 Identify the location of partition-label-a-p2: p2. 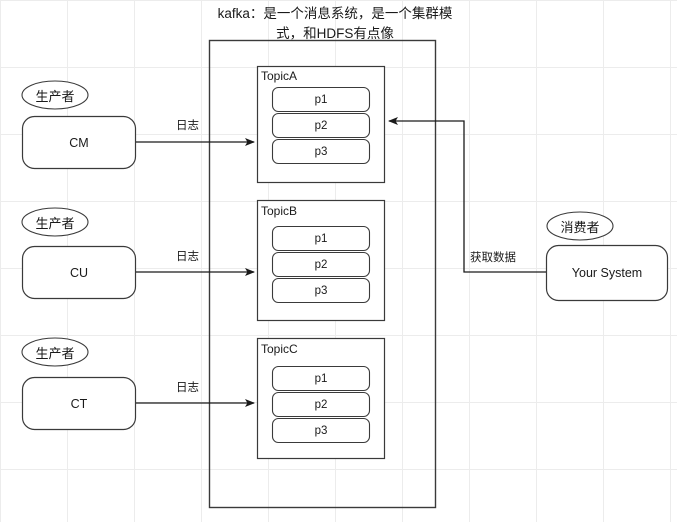
(321, 125).